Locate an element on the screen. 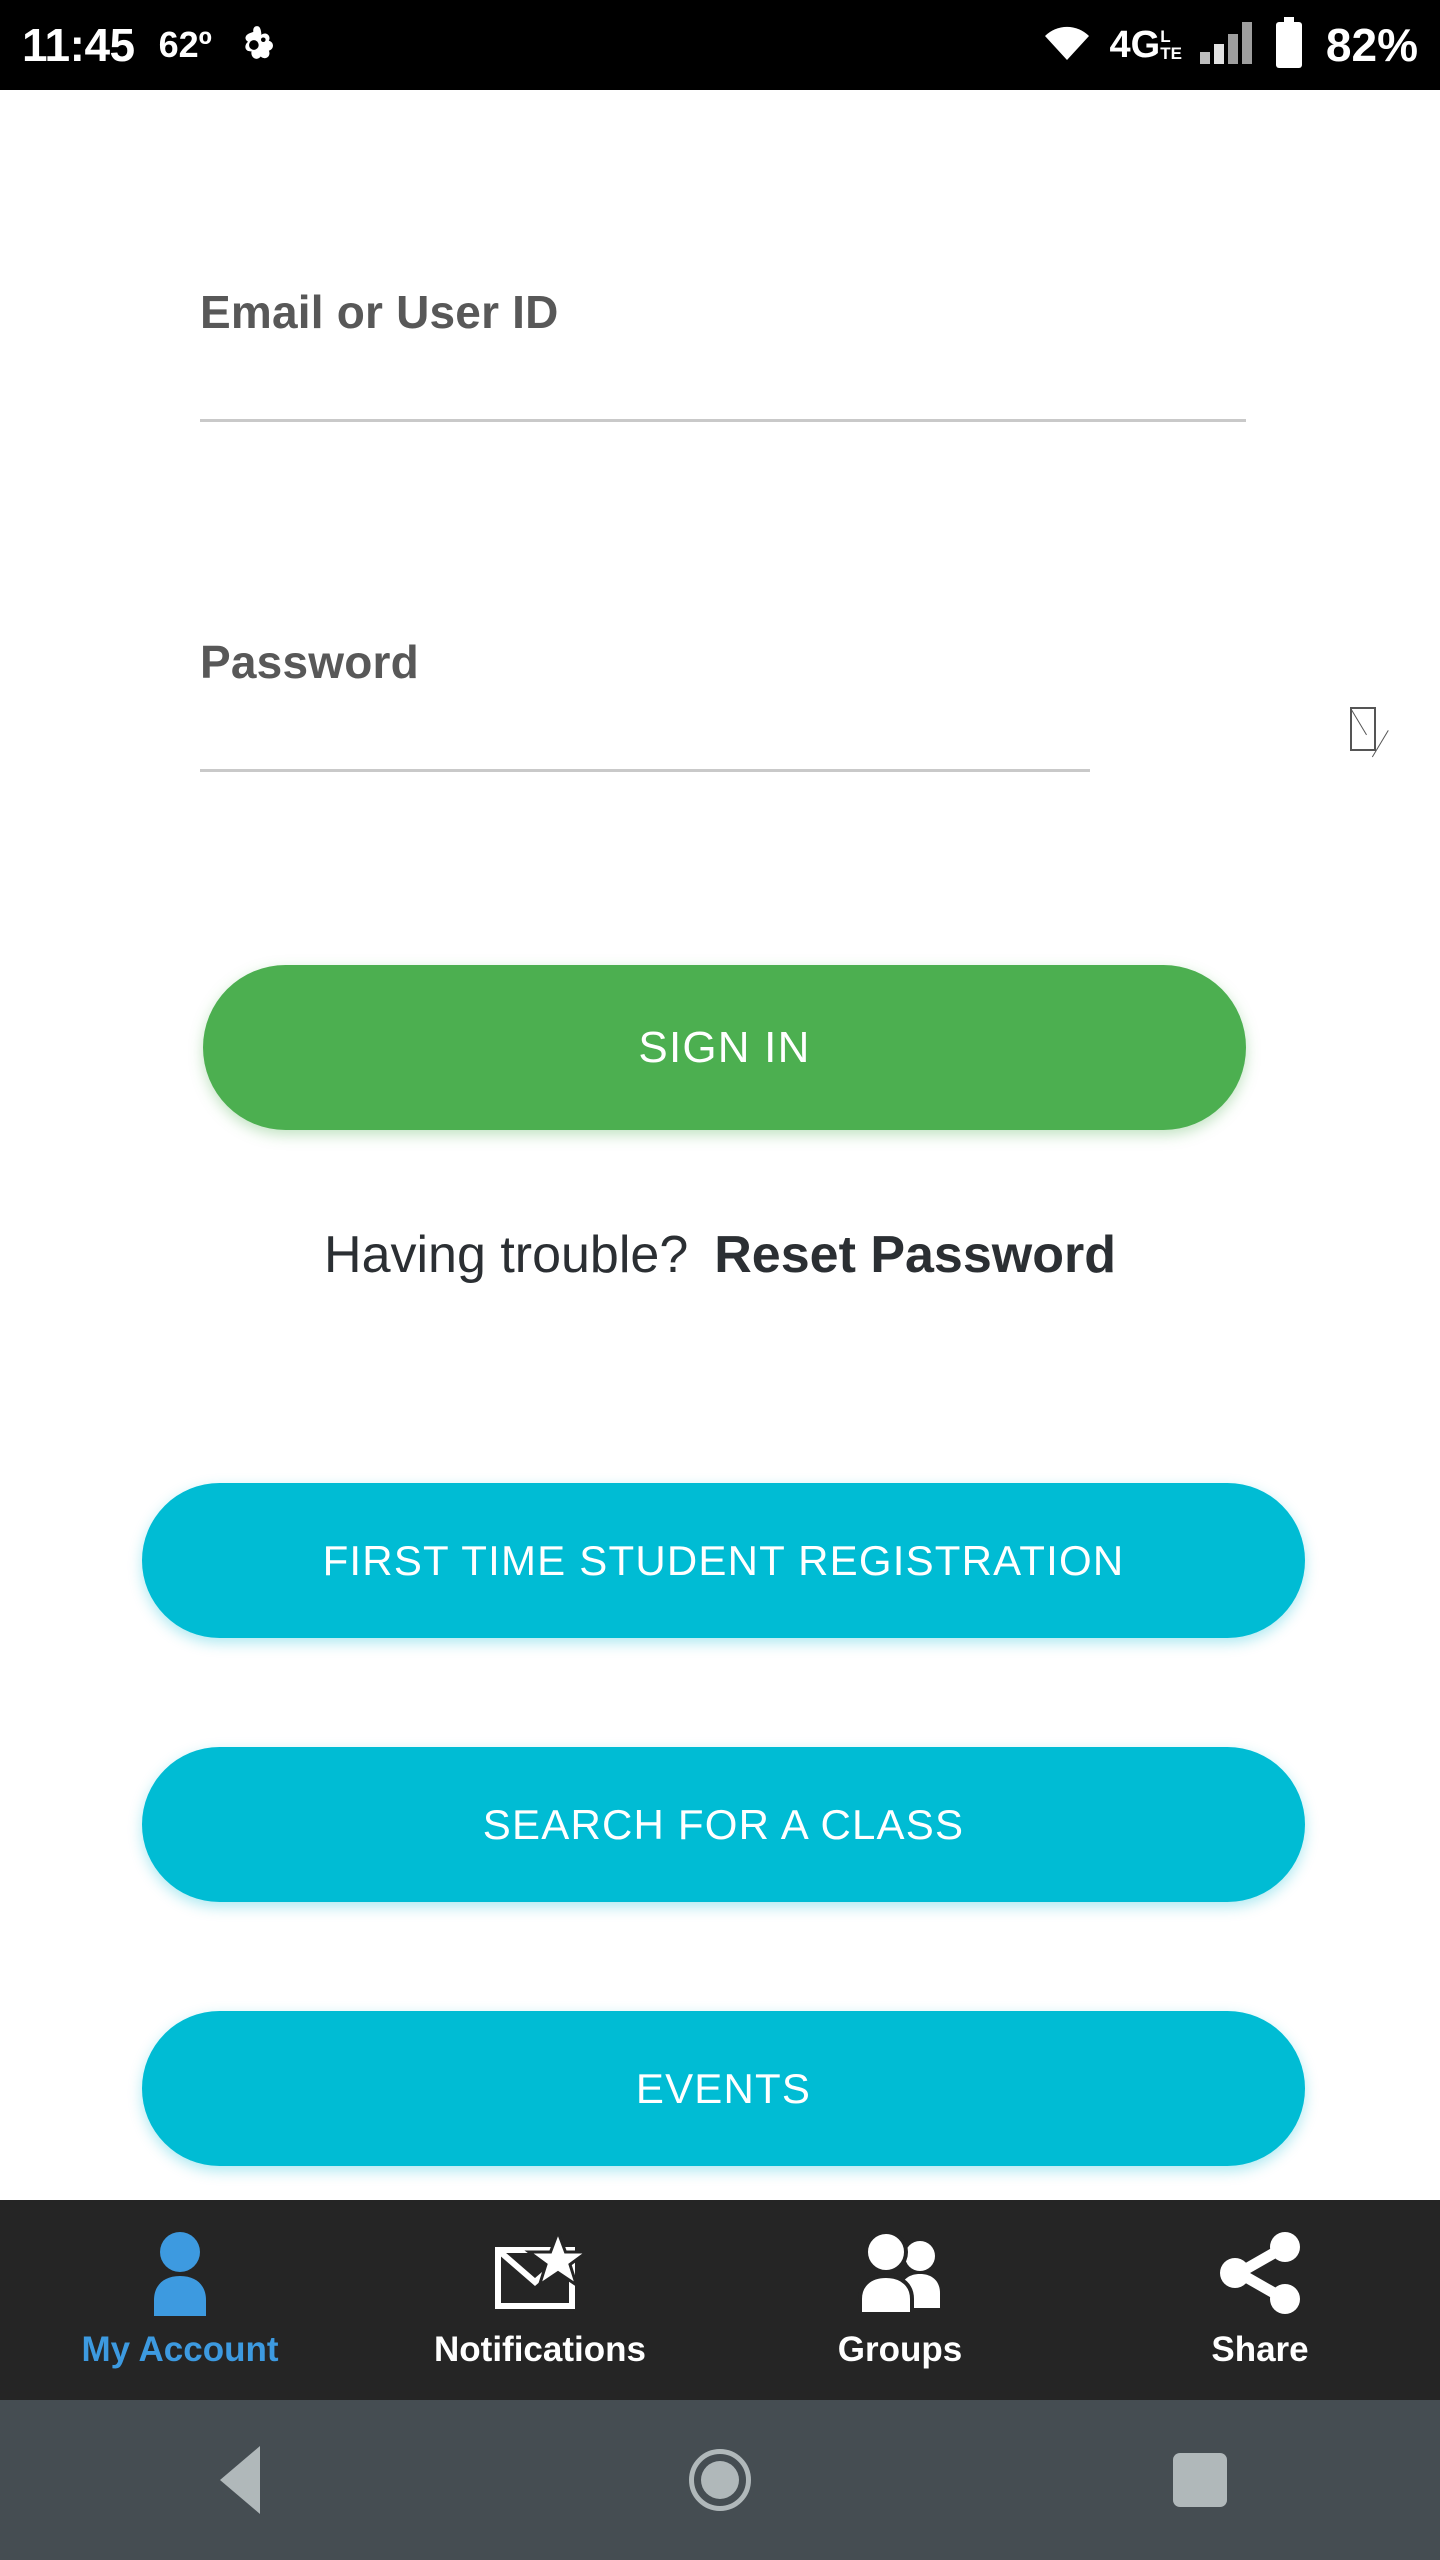 The height and width of the screenshot is (2560, 1440). network-type-icon: 4G L TE is located at coordinates (1145, 45).